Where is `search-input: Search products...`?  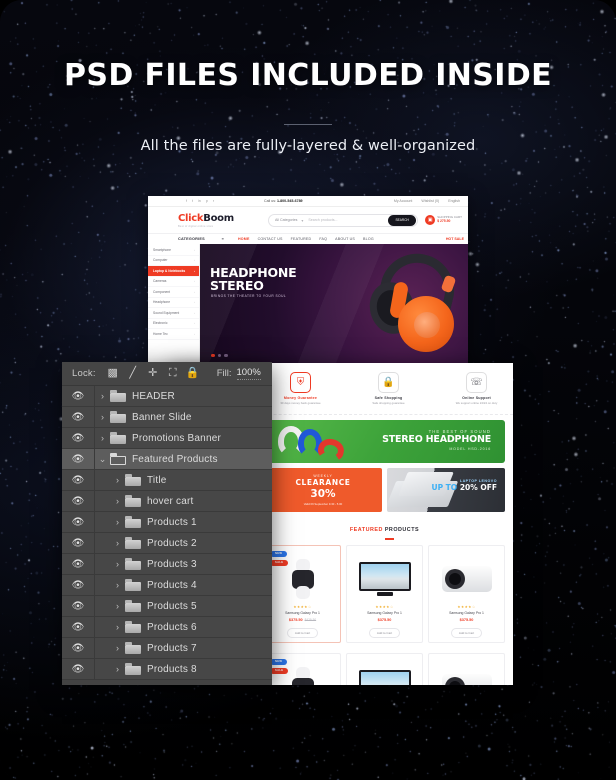
search-input: Search products... is located at coordinates (348, 220).